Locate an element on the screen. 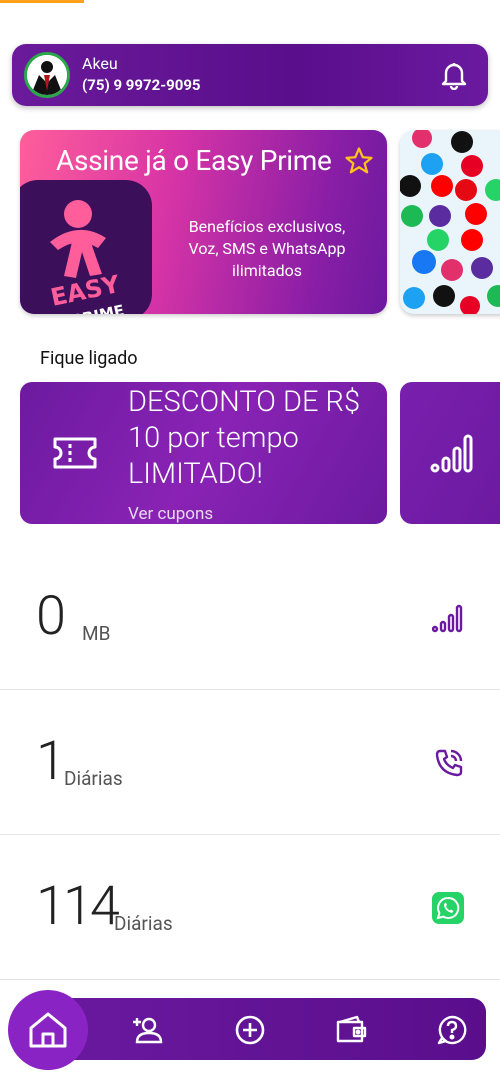 The image size is (500, 1082). phone-call-icon is located at coordinates (449, 763).